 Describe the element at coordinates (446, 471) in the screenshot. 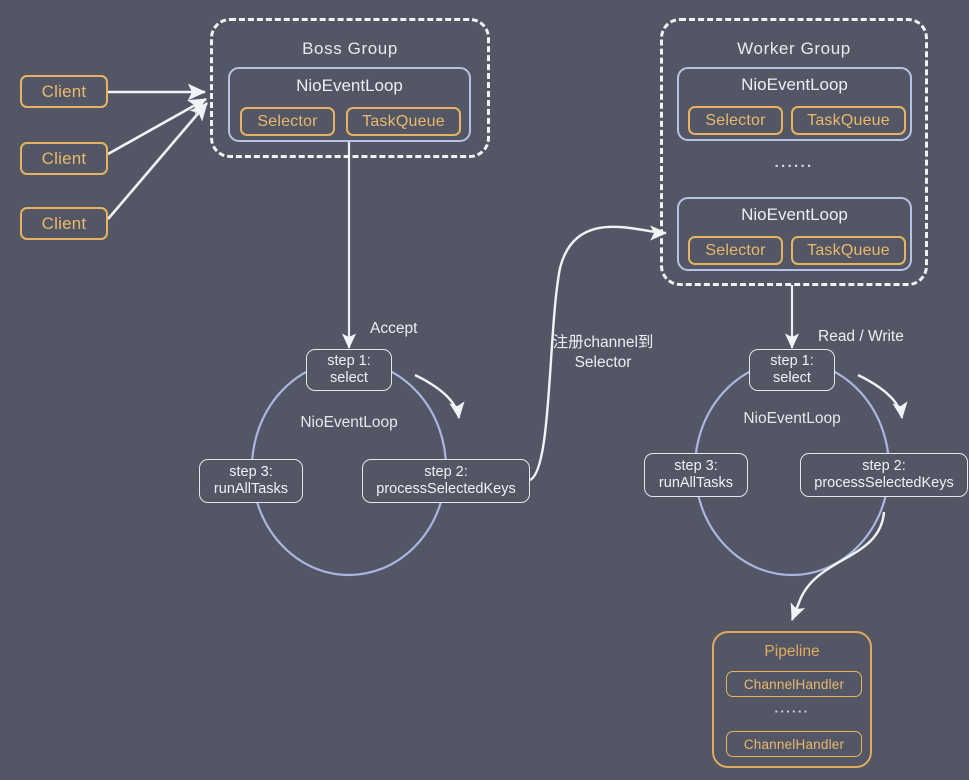

I see `boss-step-2-line1: step 2:` at that location.